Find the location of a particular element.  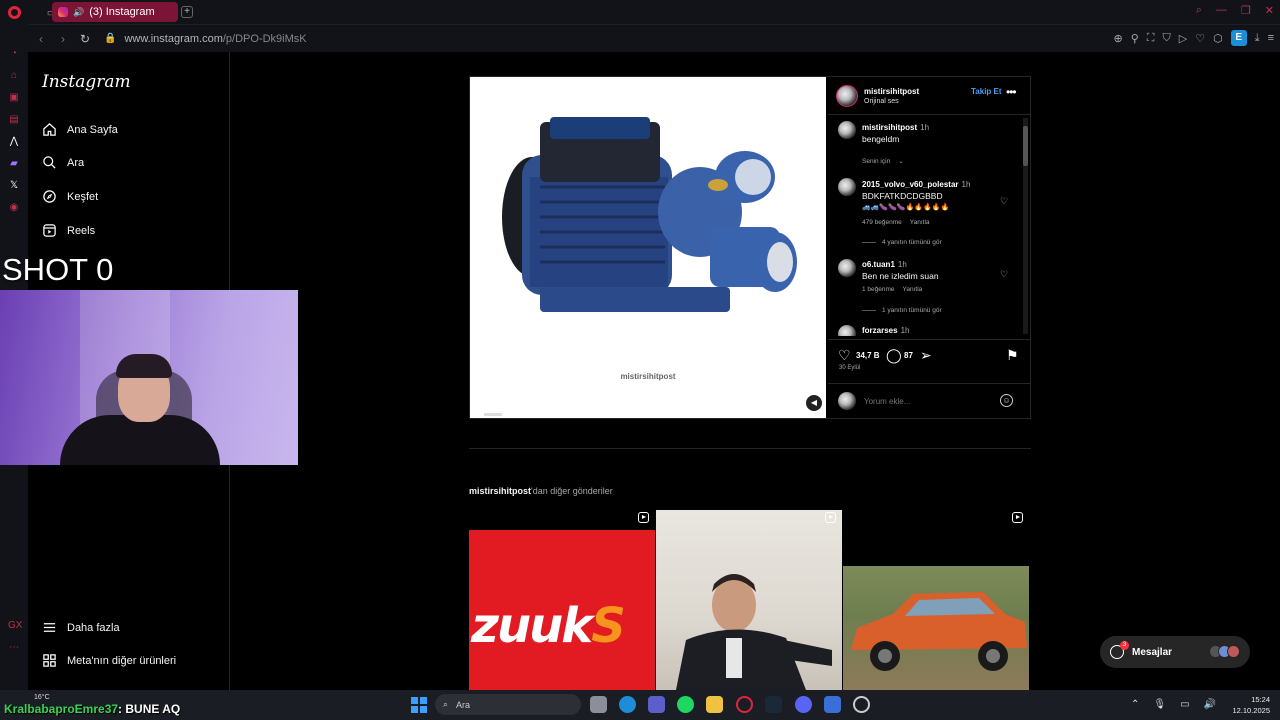

reload-button: ↻ is located at coordinates (85, 39).